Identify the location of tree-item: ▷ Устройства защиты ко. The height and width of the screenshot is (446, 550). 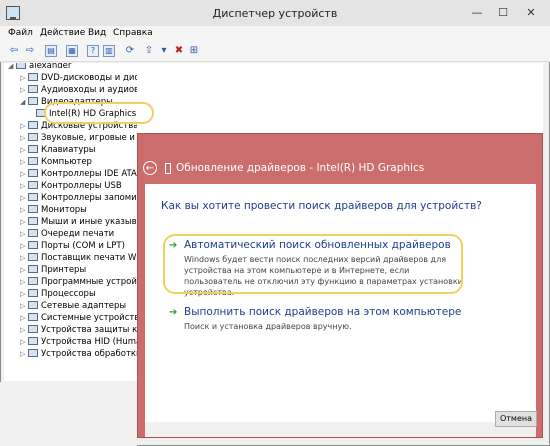
(78, 330).